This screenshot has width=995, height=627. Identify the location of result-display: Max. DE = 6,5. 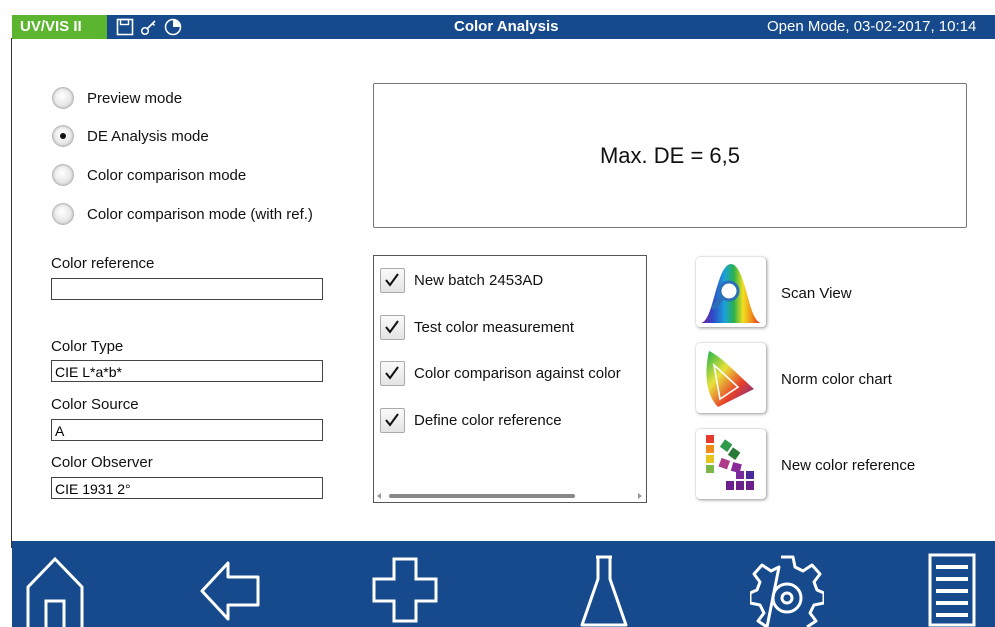
(670, 155).